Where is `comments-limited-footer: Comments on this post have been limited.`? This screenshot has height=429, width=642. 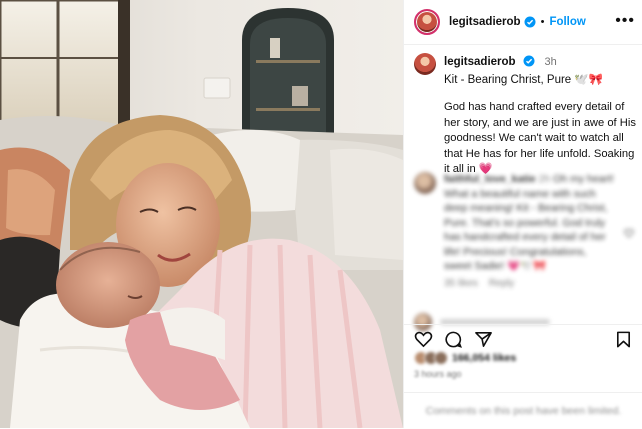 comments-limited-footer: Comments on this post have been limited. is located at coordinates (523, 410).